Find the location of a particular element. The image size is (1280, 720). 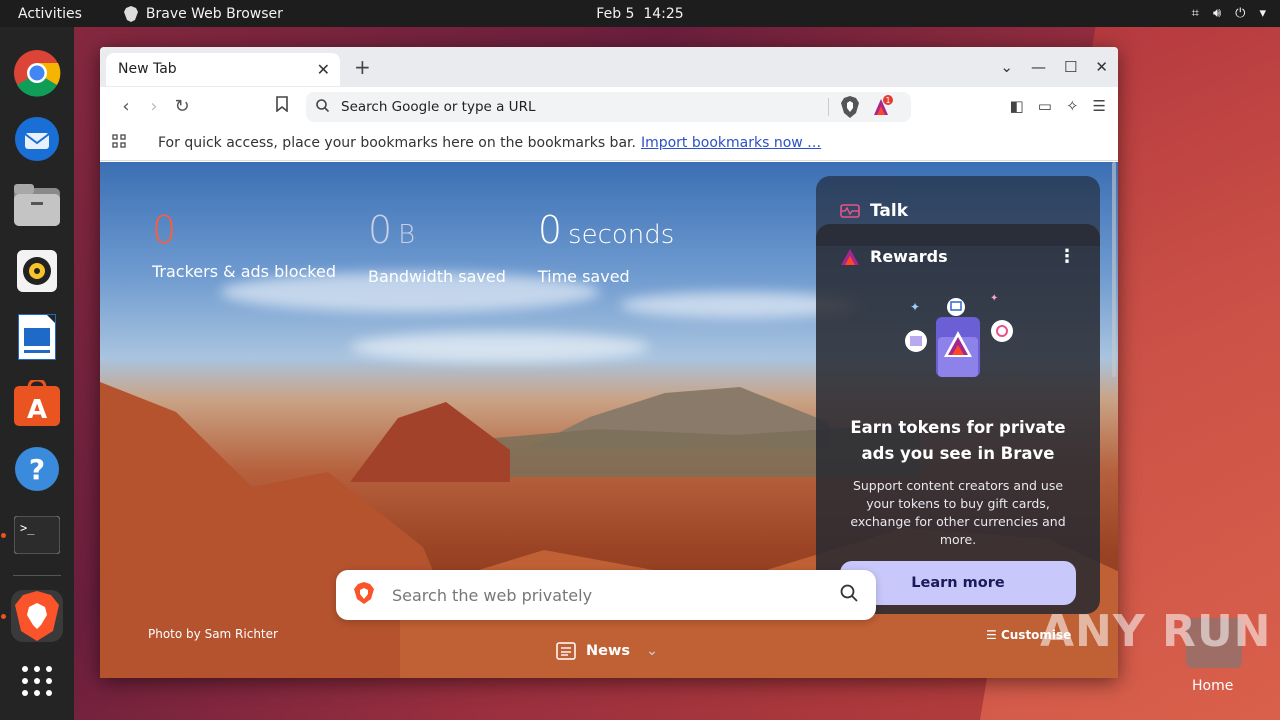

maximize-button: ☐ is located at coordinates (1070, 67).